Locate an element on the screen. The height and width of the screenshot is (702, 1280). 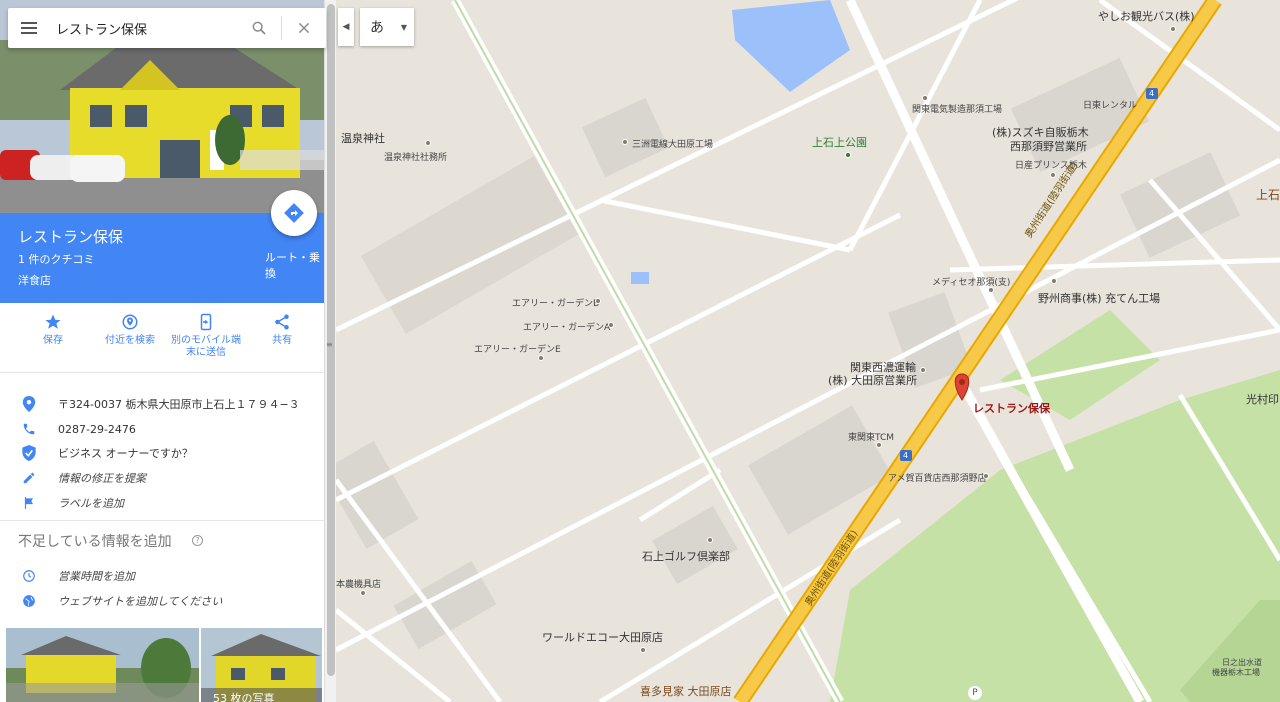
map-label: 野州商事(株) 充てん工場 is located at coordinates (1099, 298).